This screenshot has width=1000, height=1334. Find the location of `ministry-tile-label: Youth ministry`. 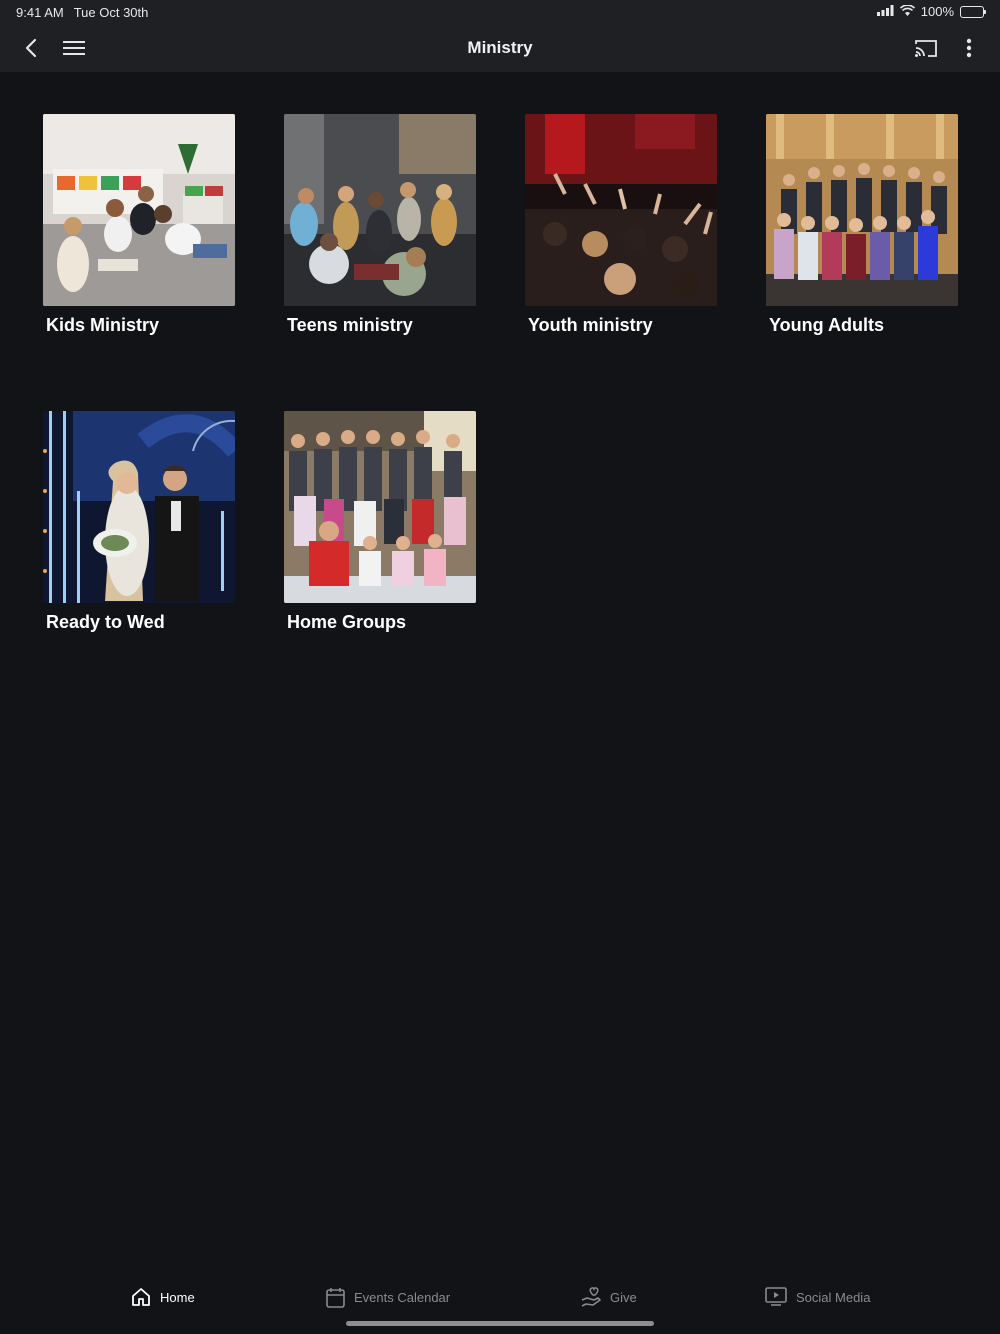

ministry-tile-label: Youth ministry is located at coordinates (590, 325).